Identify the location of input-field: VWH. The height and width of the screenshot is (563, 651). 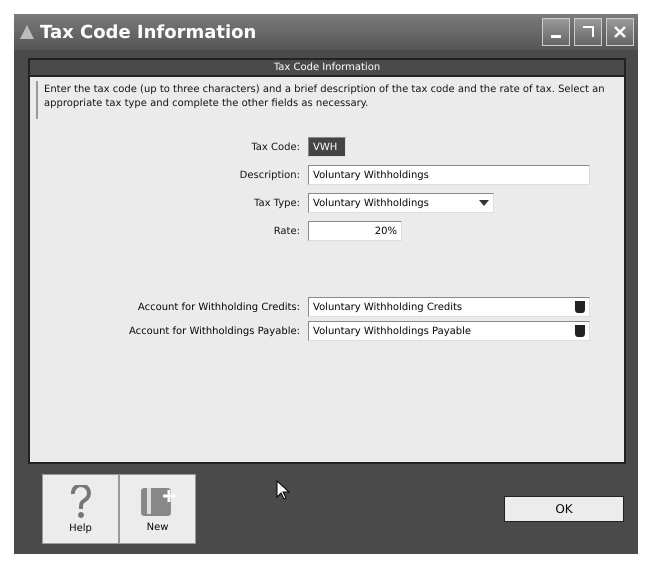
(327, 147).